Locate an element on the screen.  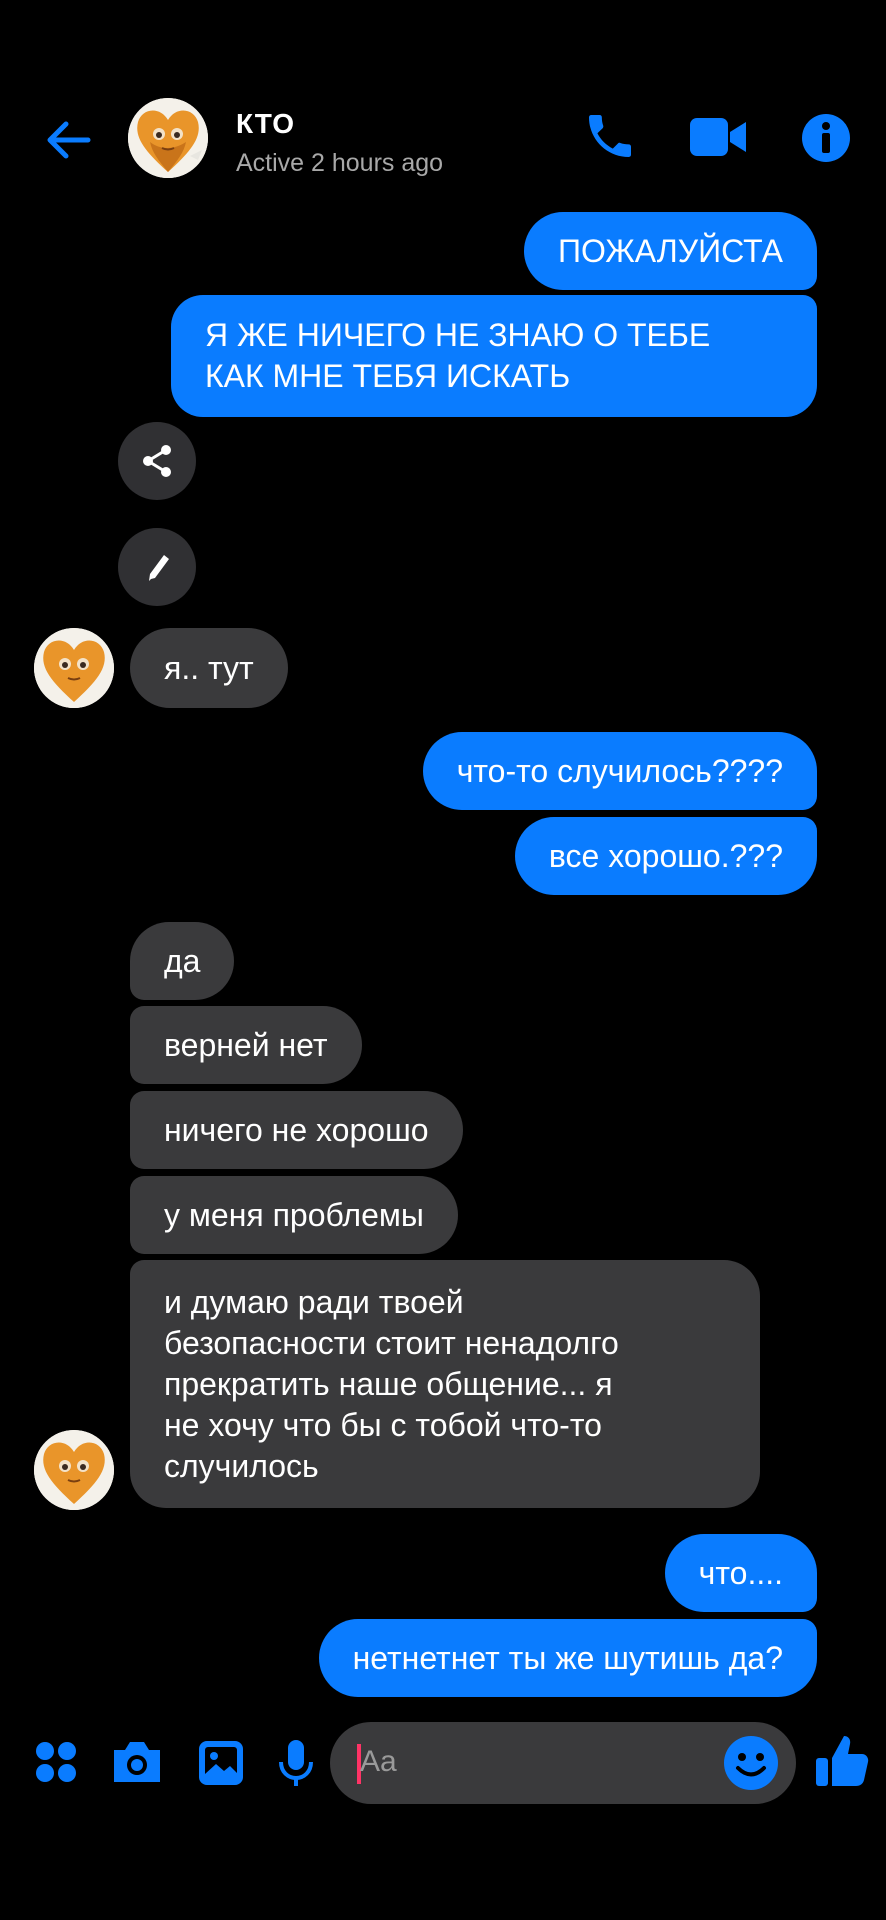
phone-icon is located at coordinates (610, 136).